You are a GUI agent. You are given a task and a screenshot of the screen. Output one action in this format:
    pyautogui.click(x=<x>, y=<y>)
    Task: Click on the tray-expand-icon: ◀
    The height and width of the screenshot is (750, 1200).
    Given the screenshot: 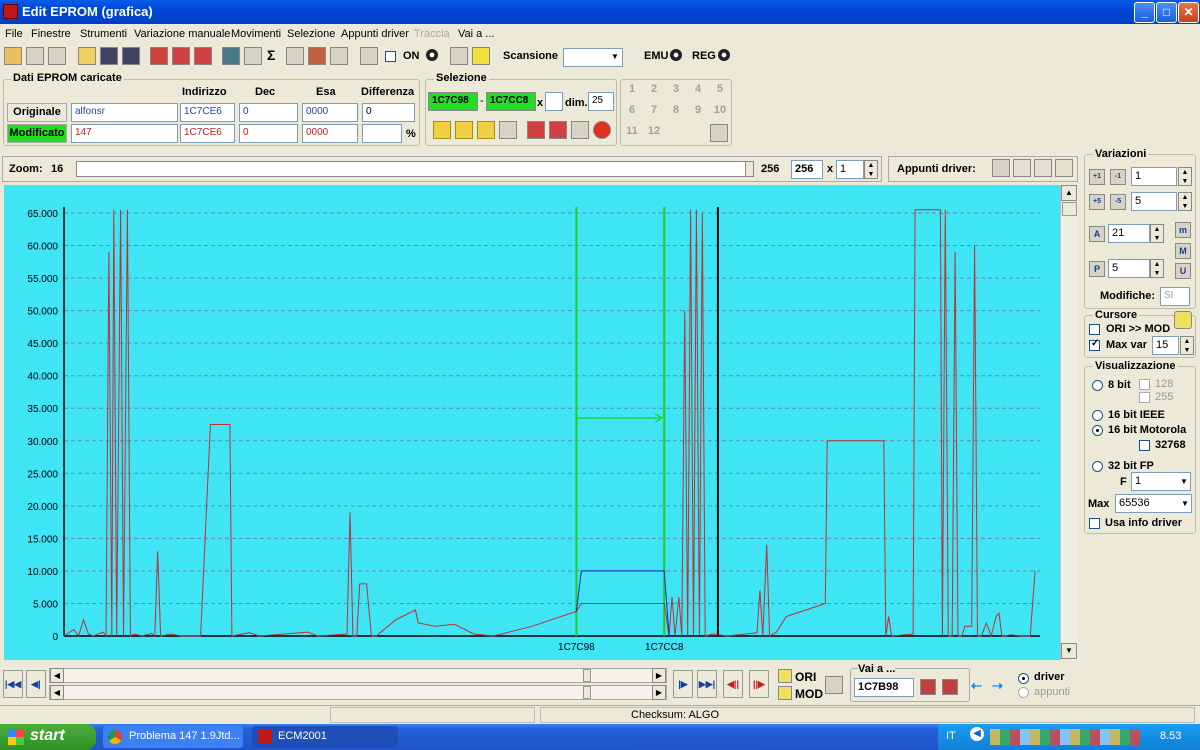 What is the action you would take?
    pyautogui.click(x=977, y=734)
    